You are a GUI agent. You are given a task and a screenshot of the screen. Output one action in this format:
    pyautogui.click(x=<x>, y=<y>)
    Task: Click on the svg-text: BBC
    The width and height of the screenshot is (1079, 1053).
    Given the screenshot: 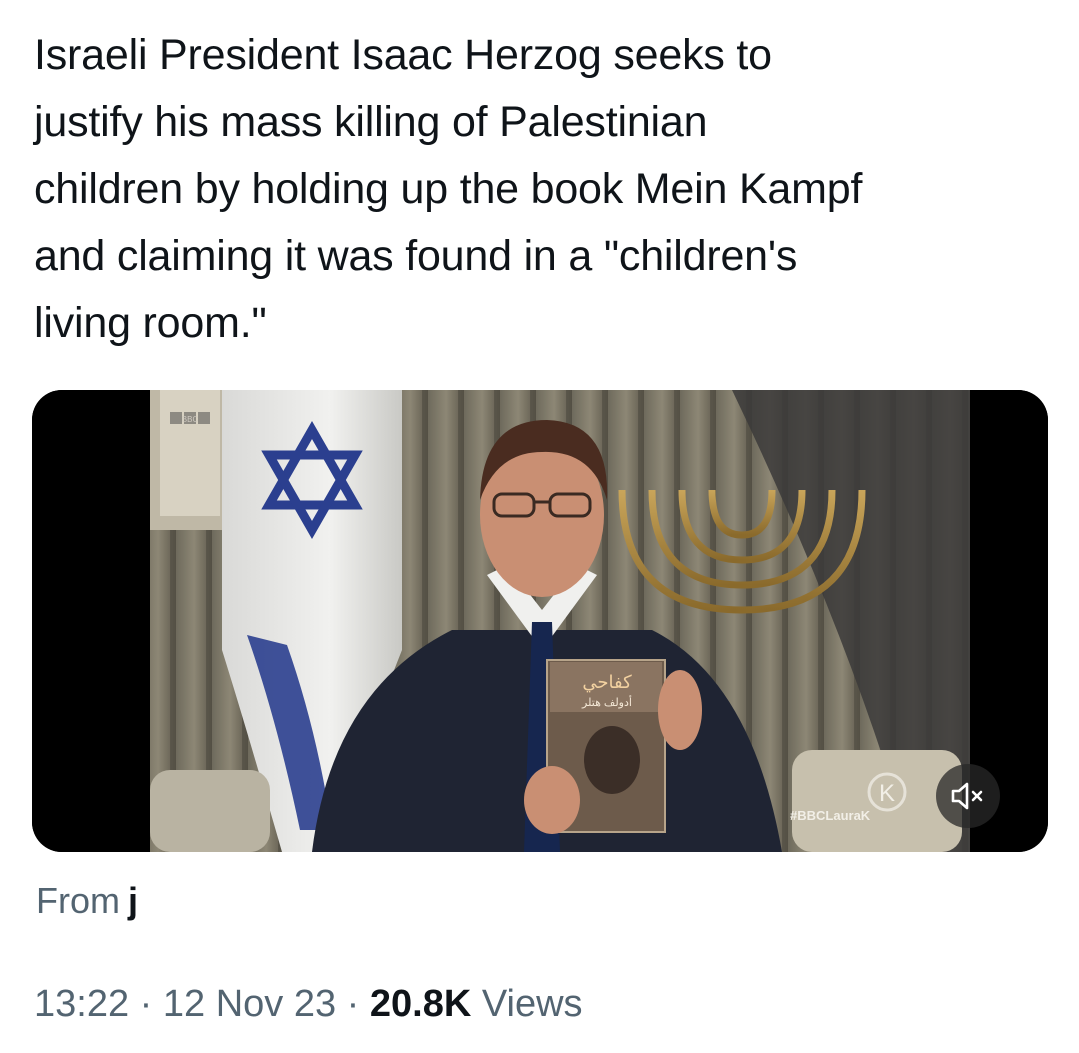 What is the action you would take?
    pyautogui.click(x=190, y=419)
    